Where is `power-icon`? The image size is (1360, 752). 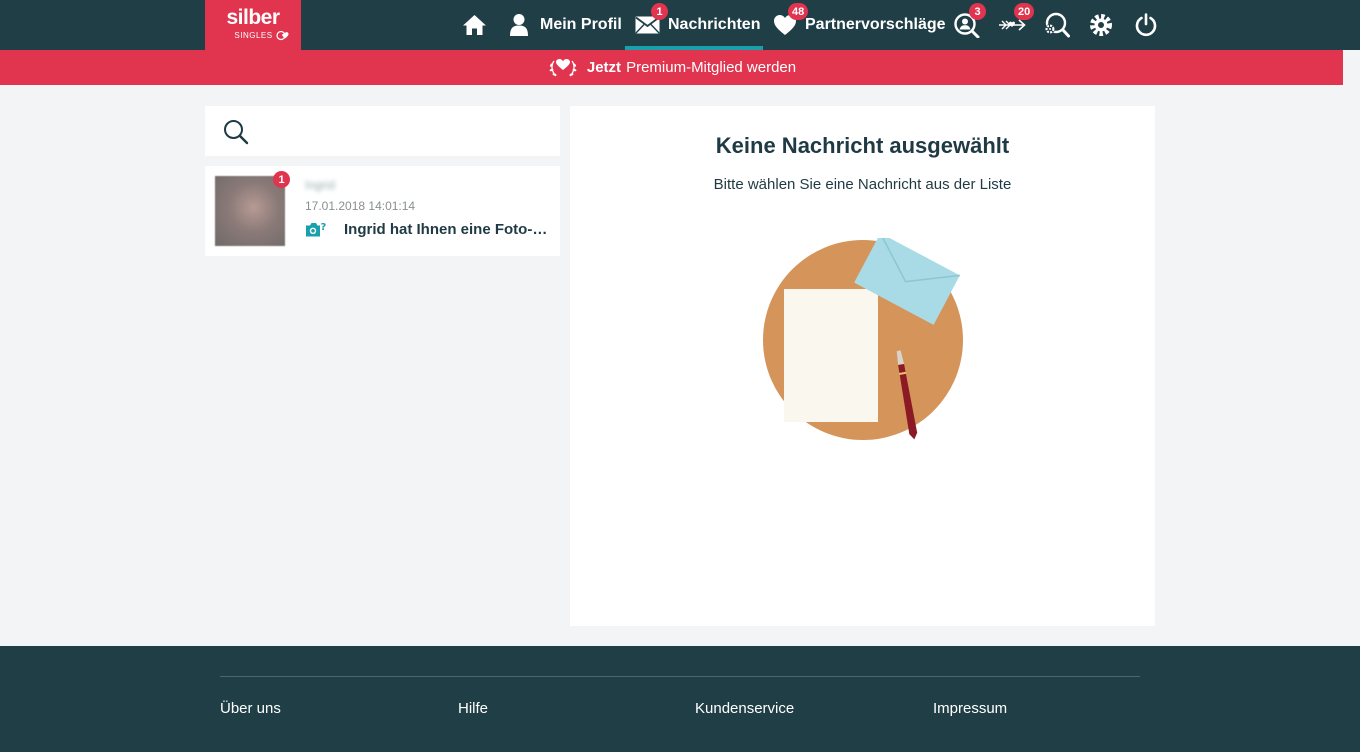
power-icon is located at coordinates (1146, 25).